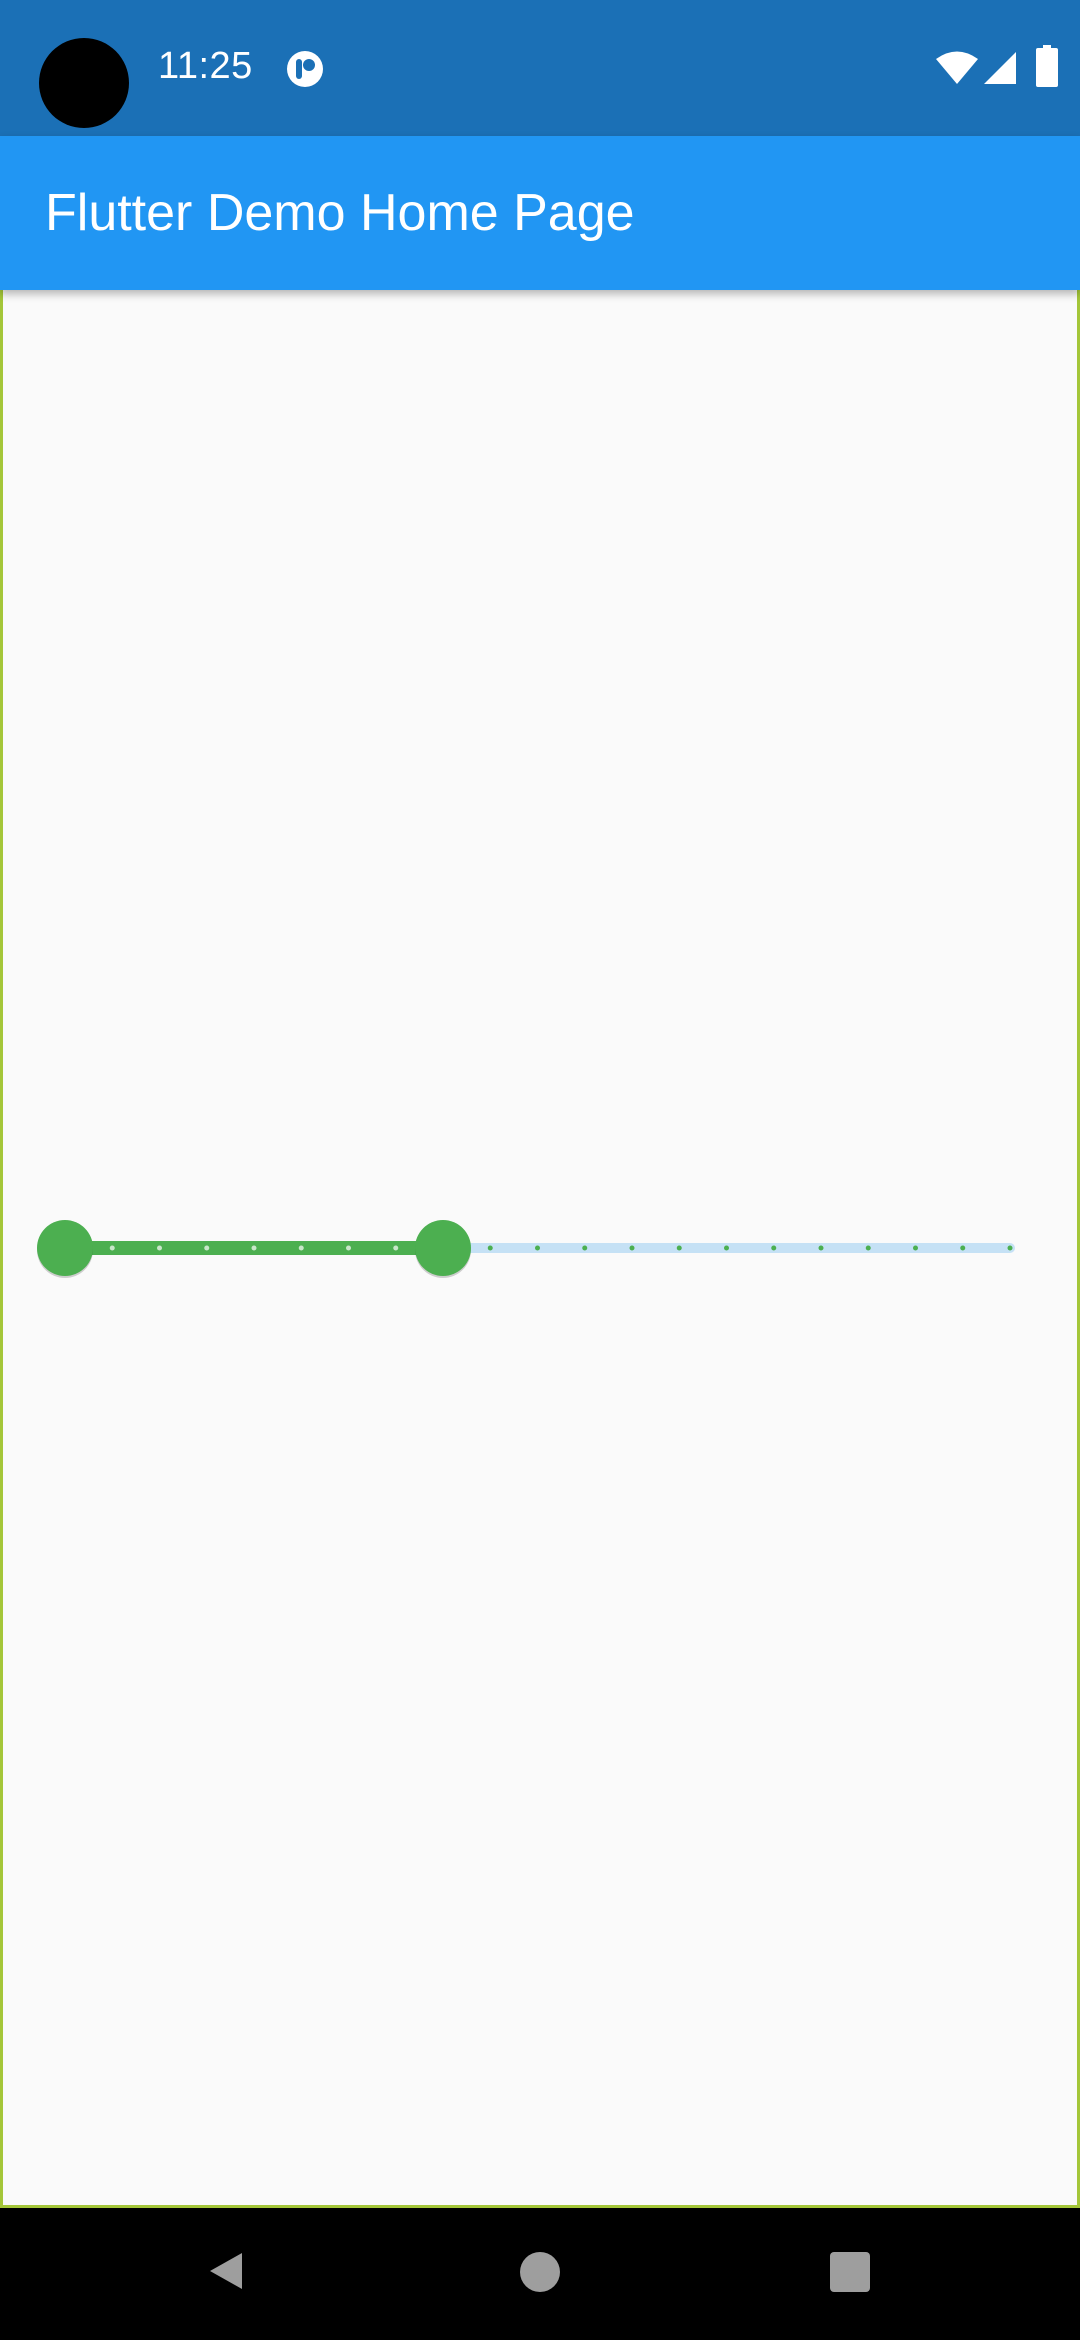 Image resolution: width=1080 pixels, height=2340 pixels. What do you see at coordinates (305, 69) in the screenshot?
I see `notification-app-icon` at bounding box center [305, 69].